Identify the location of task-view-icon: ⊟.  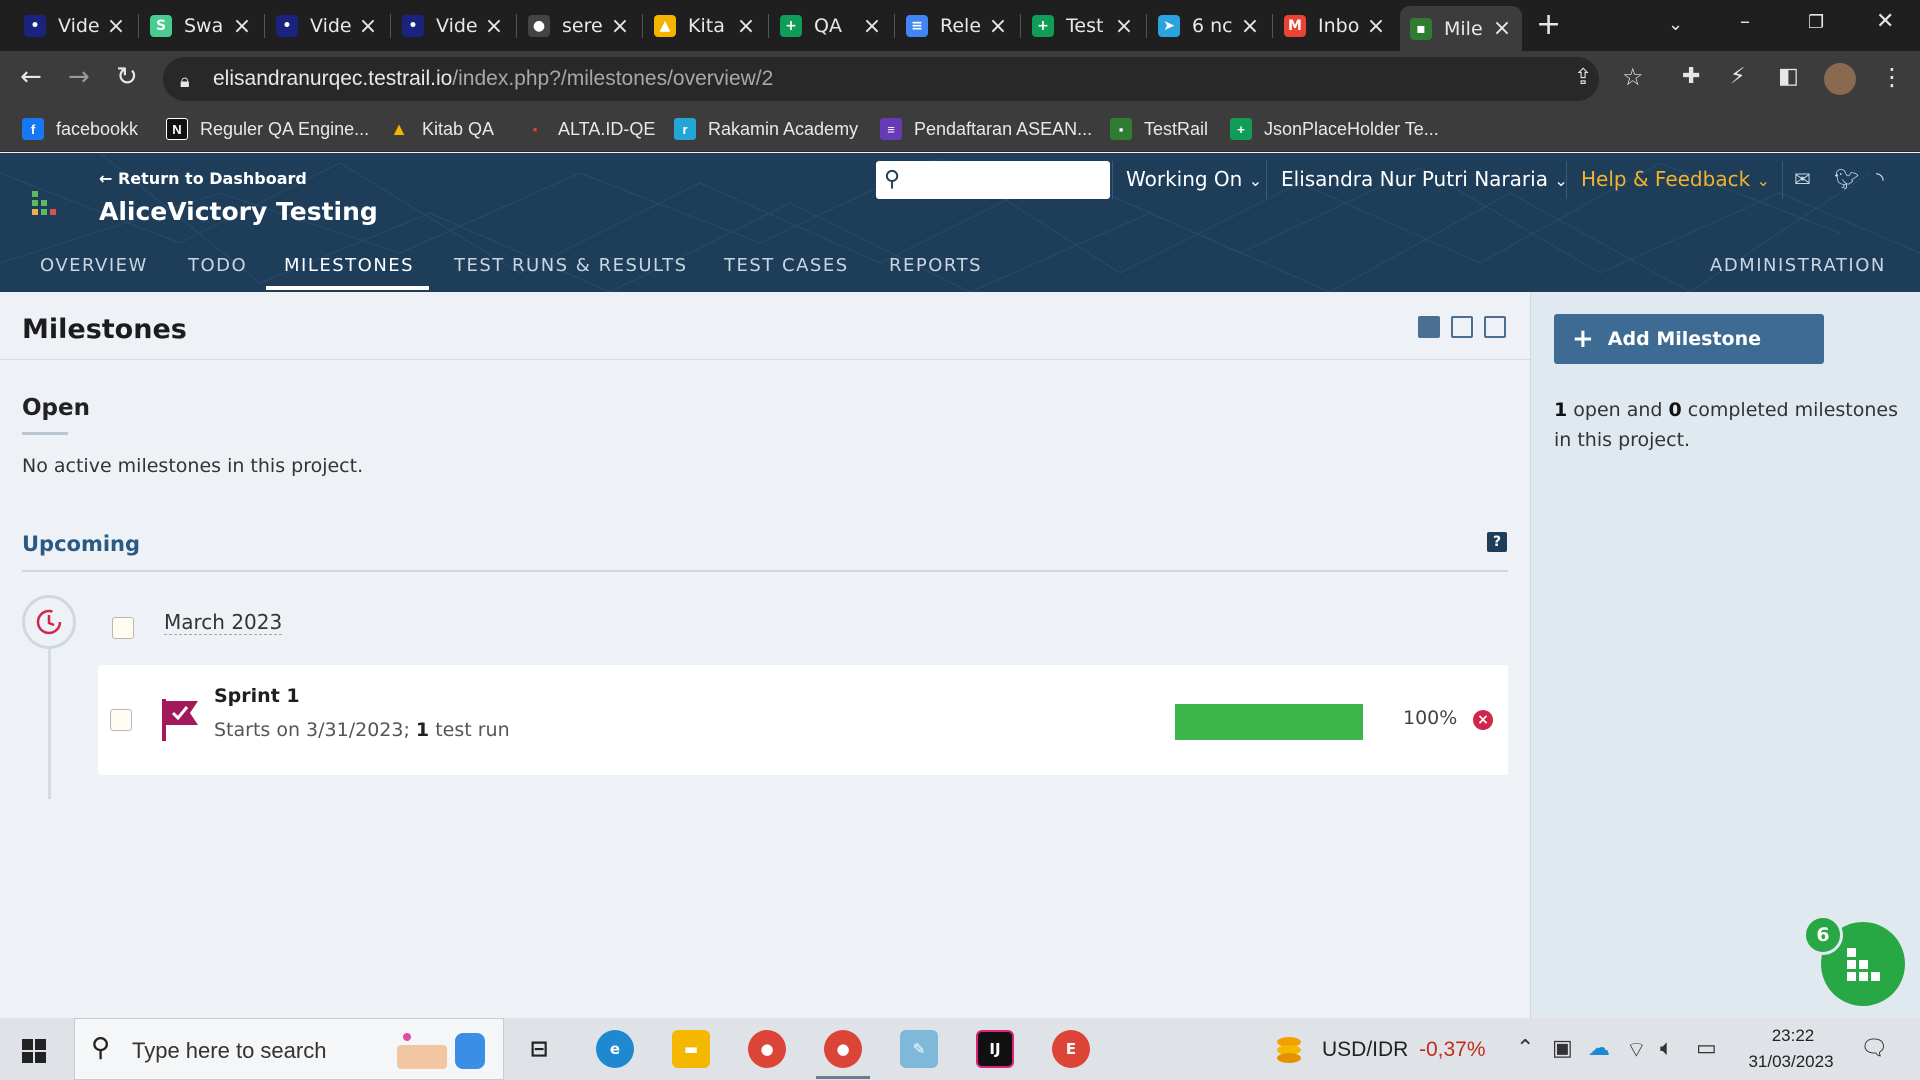
(539, 1049).